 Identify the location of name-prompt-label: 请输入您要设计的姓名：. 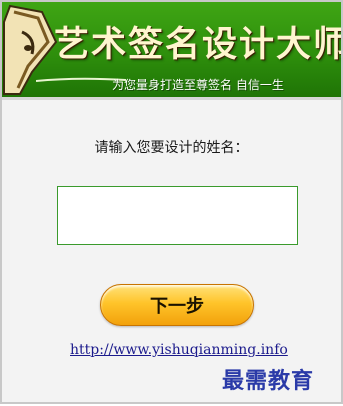
(171, 148).